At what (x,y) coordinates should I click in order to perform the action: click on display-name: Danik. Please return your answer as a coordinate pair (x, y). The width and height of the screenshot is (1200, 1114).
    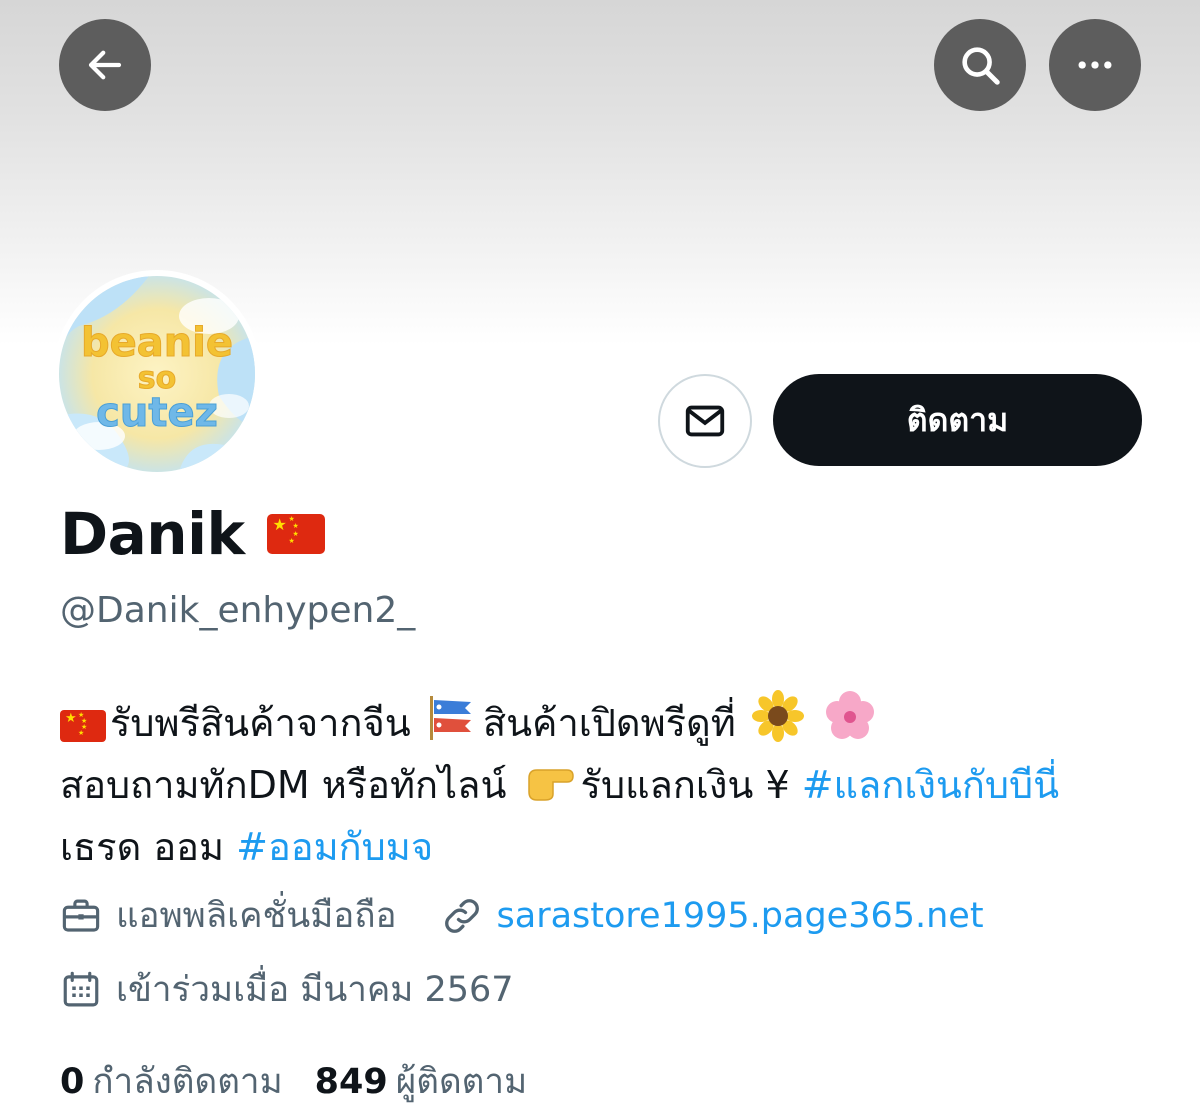
    Looking at the image, I should click on (152, 534).